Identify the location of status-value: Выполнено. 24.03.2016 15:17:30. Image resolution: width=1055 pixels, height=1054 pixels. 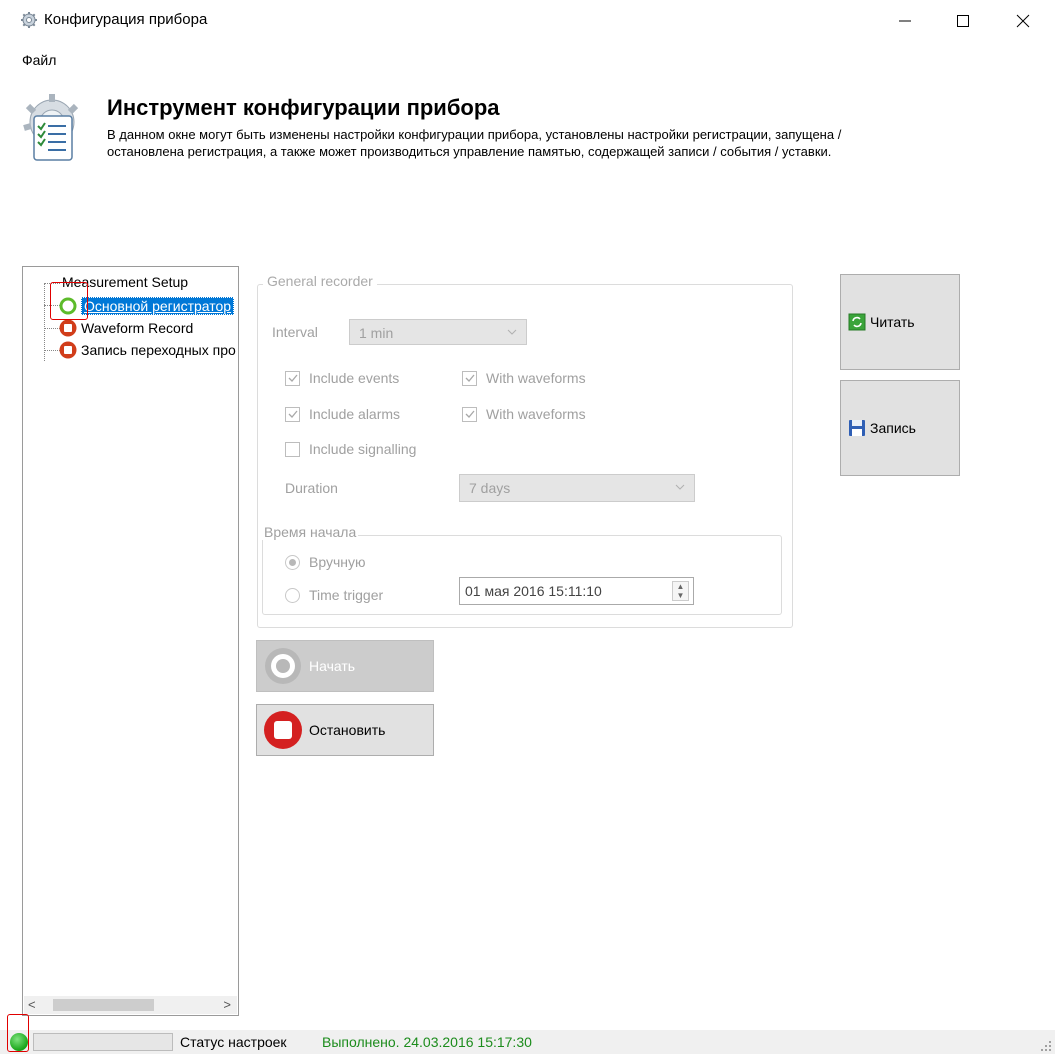
(427, 1042).